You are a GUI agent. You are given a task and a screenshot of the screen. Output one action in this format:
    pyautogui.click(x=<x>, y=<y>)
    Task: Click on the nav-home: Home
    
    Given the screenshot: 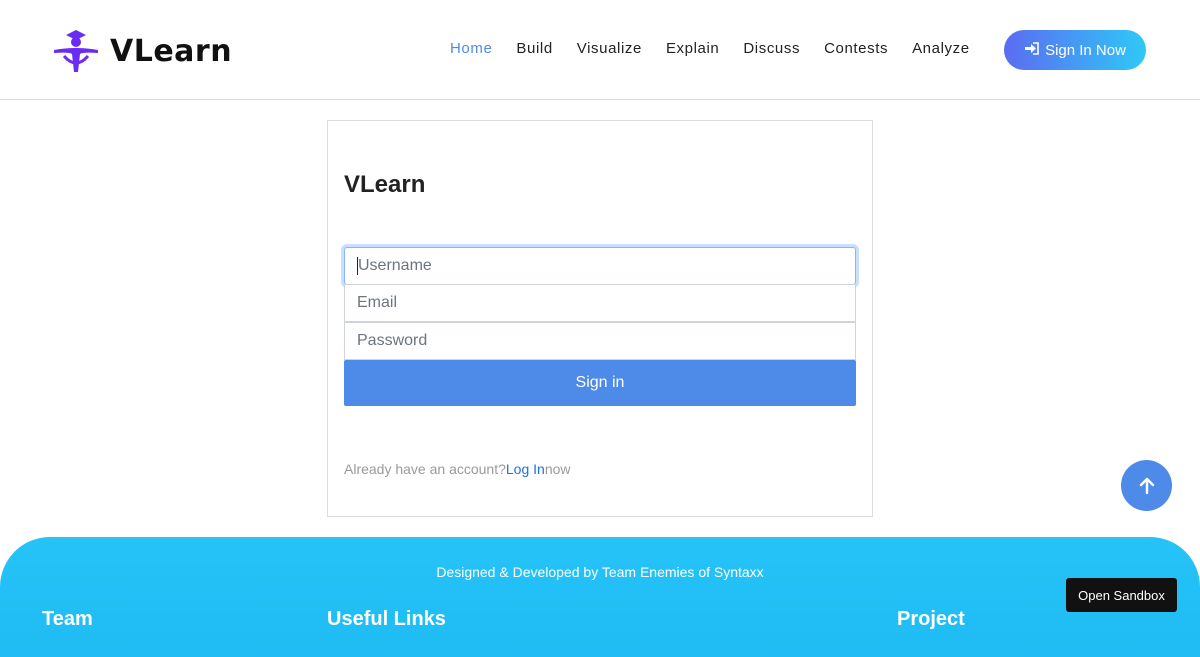 What is the action you would take?
    pyautogui.click(x=471, y=48)
    